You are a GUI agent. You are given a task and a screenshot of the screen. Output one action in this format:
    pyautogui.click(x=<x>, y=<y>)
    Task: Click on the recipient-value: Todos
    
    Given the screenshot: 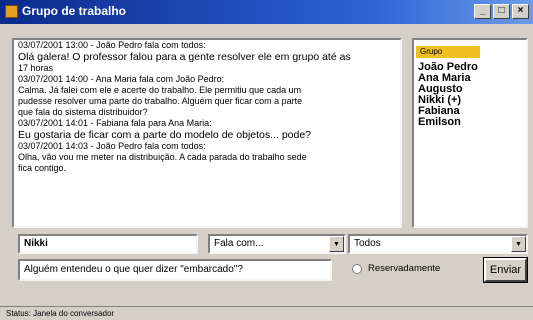 What is the action you would take?
    pyautogui.click(x=367, y=243)
    